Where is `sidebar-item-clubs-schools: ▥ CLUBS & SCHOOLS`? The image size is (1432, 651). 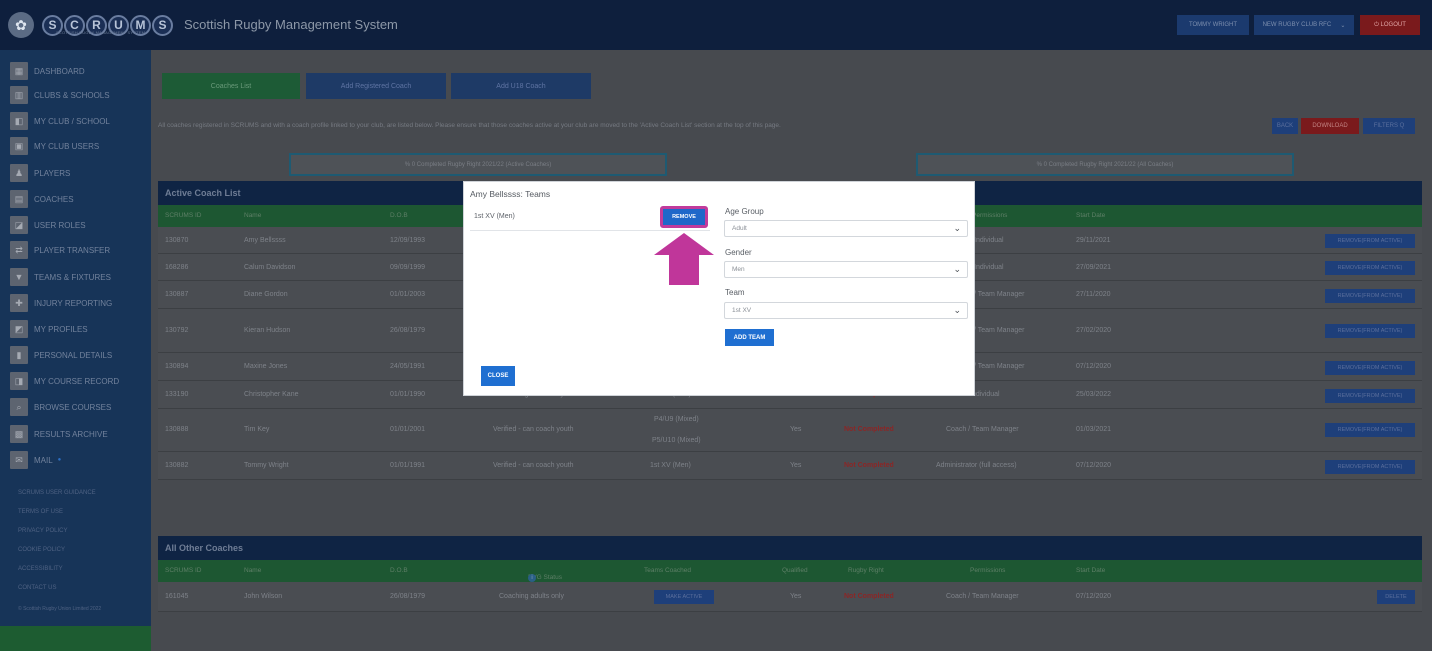 sidebar-item-clubs-schools: ▥ CLUBS & SCHOOLS is located at coordinates (60, 95).